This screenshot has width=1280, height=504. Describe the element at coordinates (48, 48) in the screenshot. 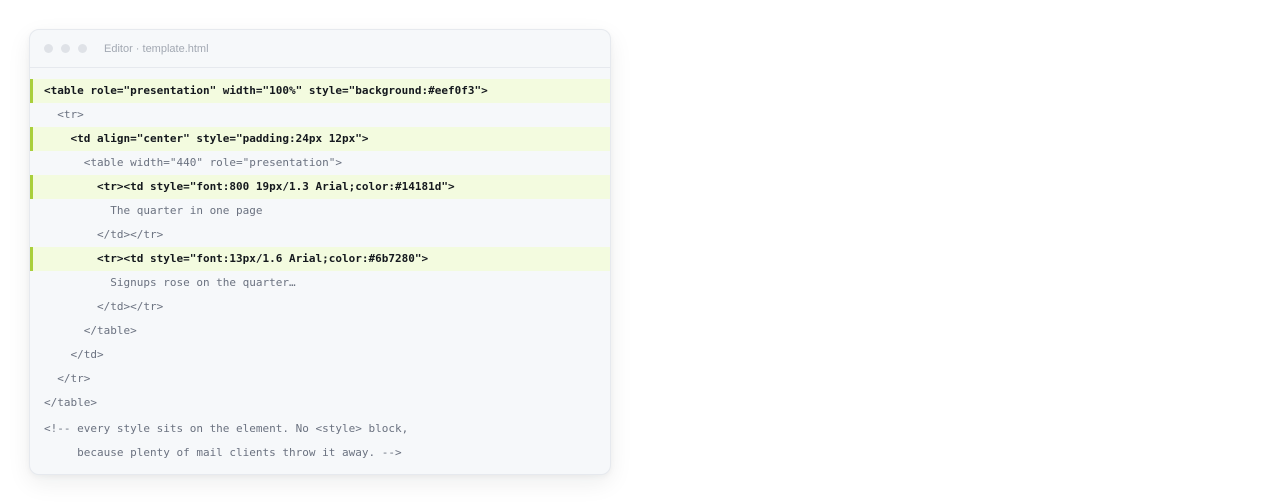

I see `window-close-dot` at that location.